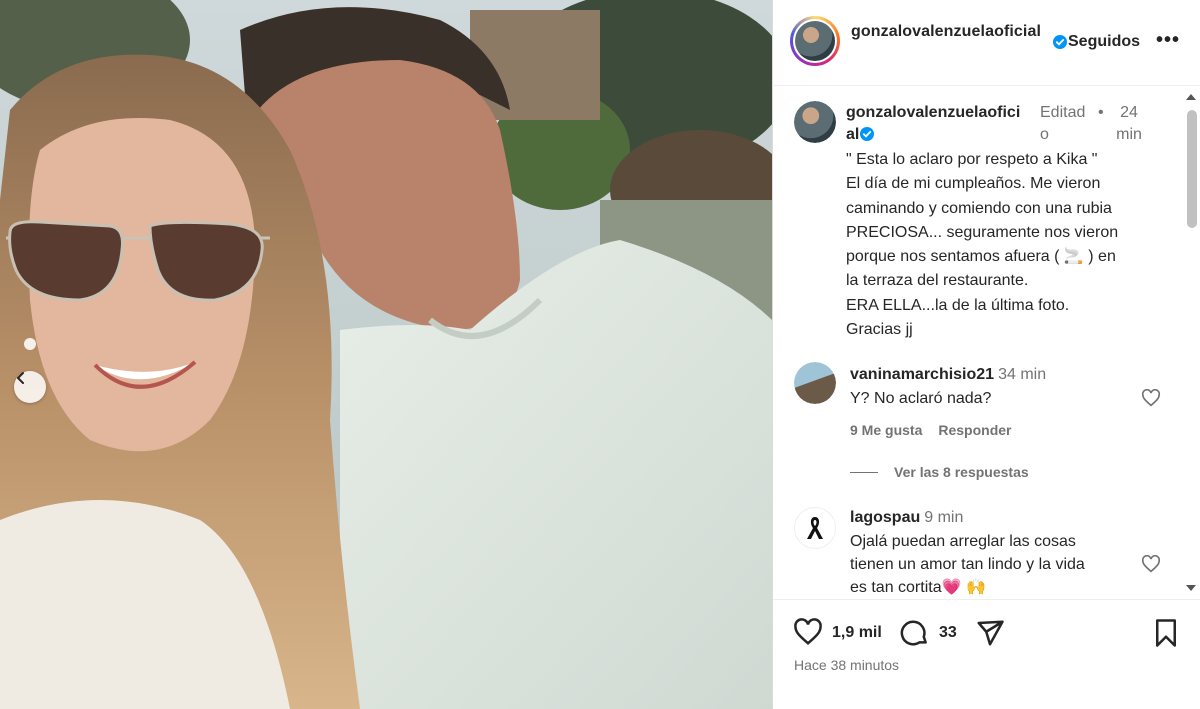  I want to click on carousel-prev-button, so click(30, 387).